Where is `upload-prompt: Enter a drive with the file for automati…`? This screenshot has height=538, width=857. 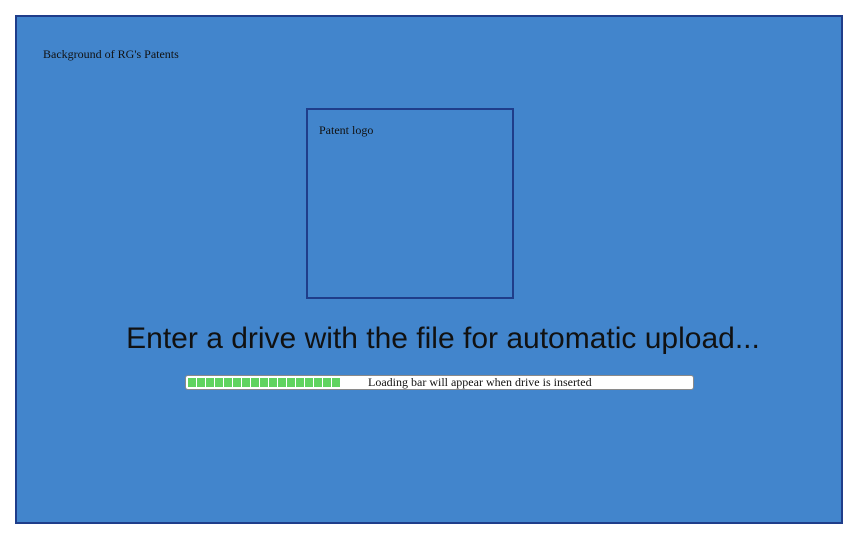 upload-prompt: Enter a drive with the file for automati… is located at coordinates (443, 338).